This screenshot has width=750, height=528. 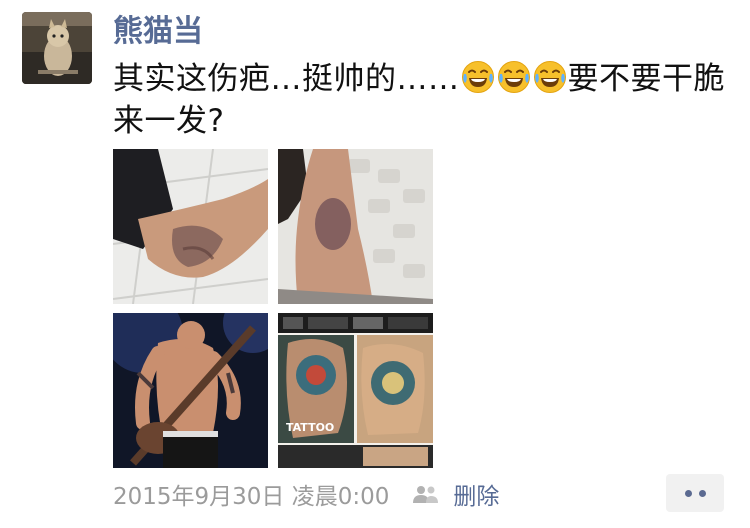 I want to click on delete-button: 删除, so click(x=476, y=494).